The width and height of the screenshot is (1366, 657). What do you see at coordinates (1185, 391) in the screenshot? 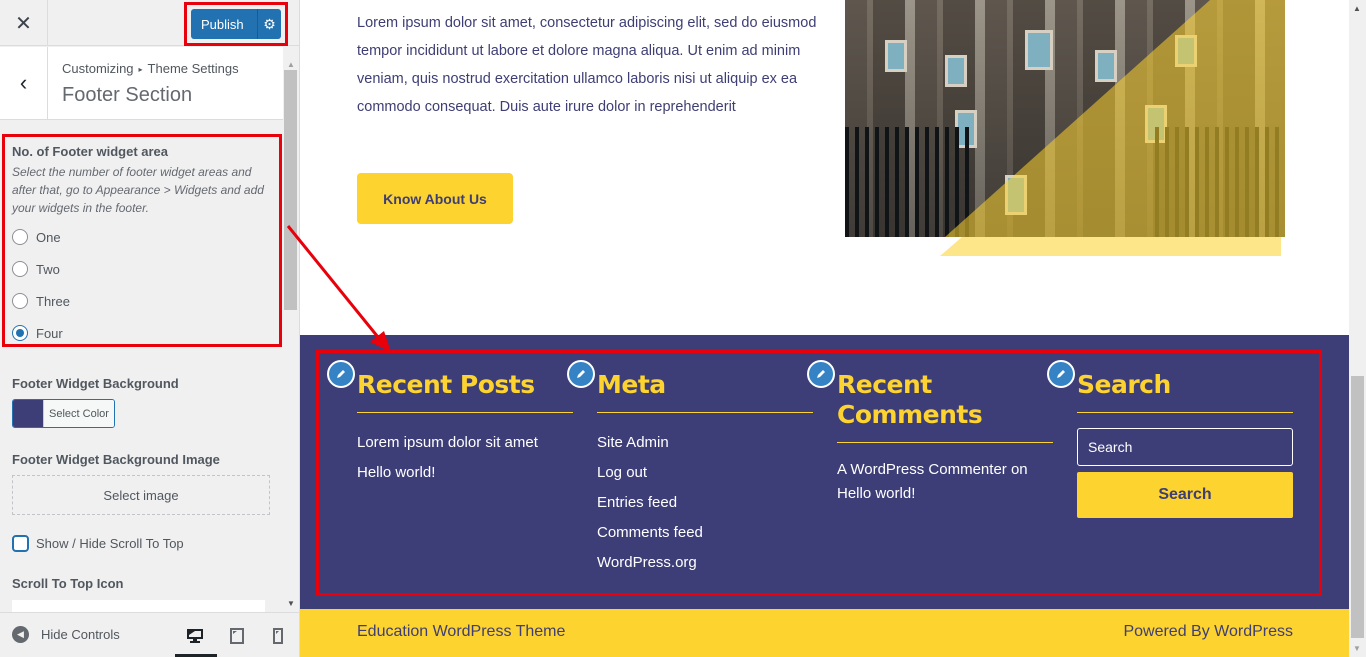
I see `widget-title: Search` at bounding box center [1185, 391].